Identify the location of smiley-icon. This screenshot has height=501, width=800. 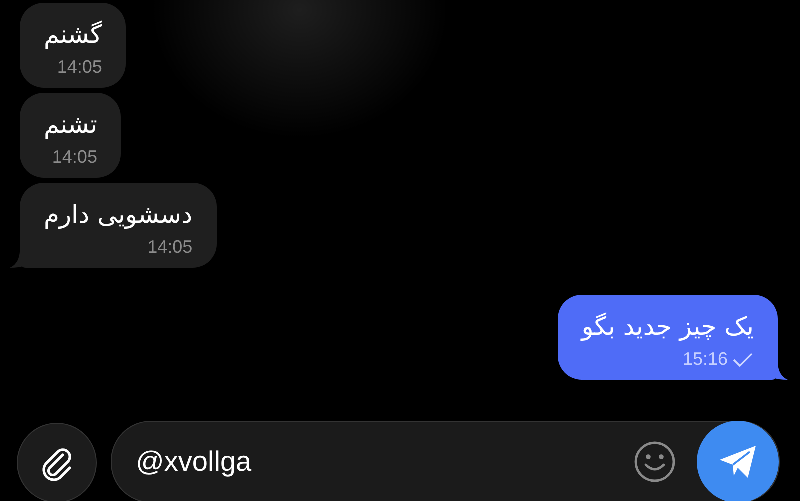
(655, 462).